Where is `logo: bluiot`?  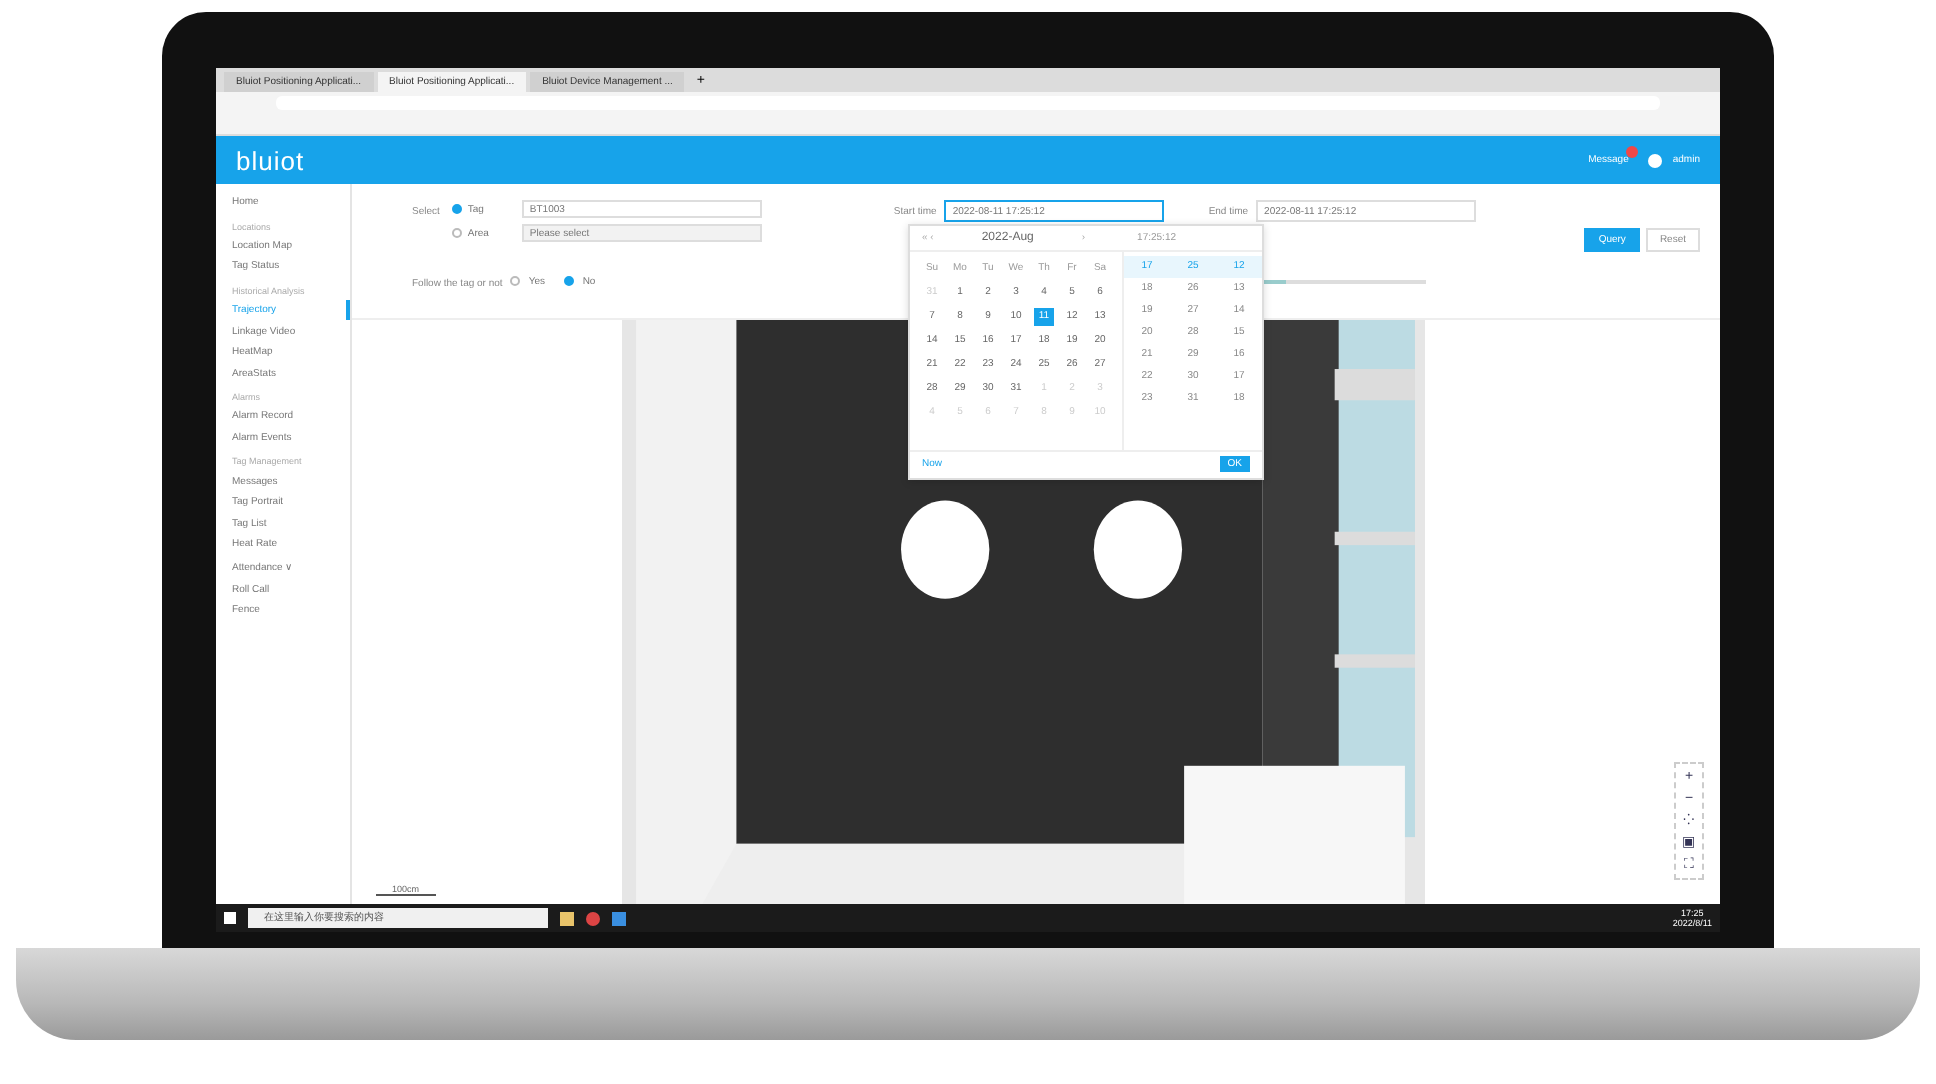
logo: bluiot is located at coordinates (270, 160).